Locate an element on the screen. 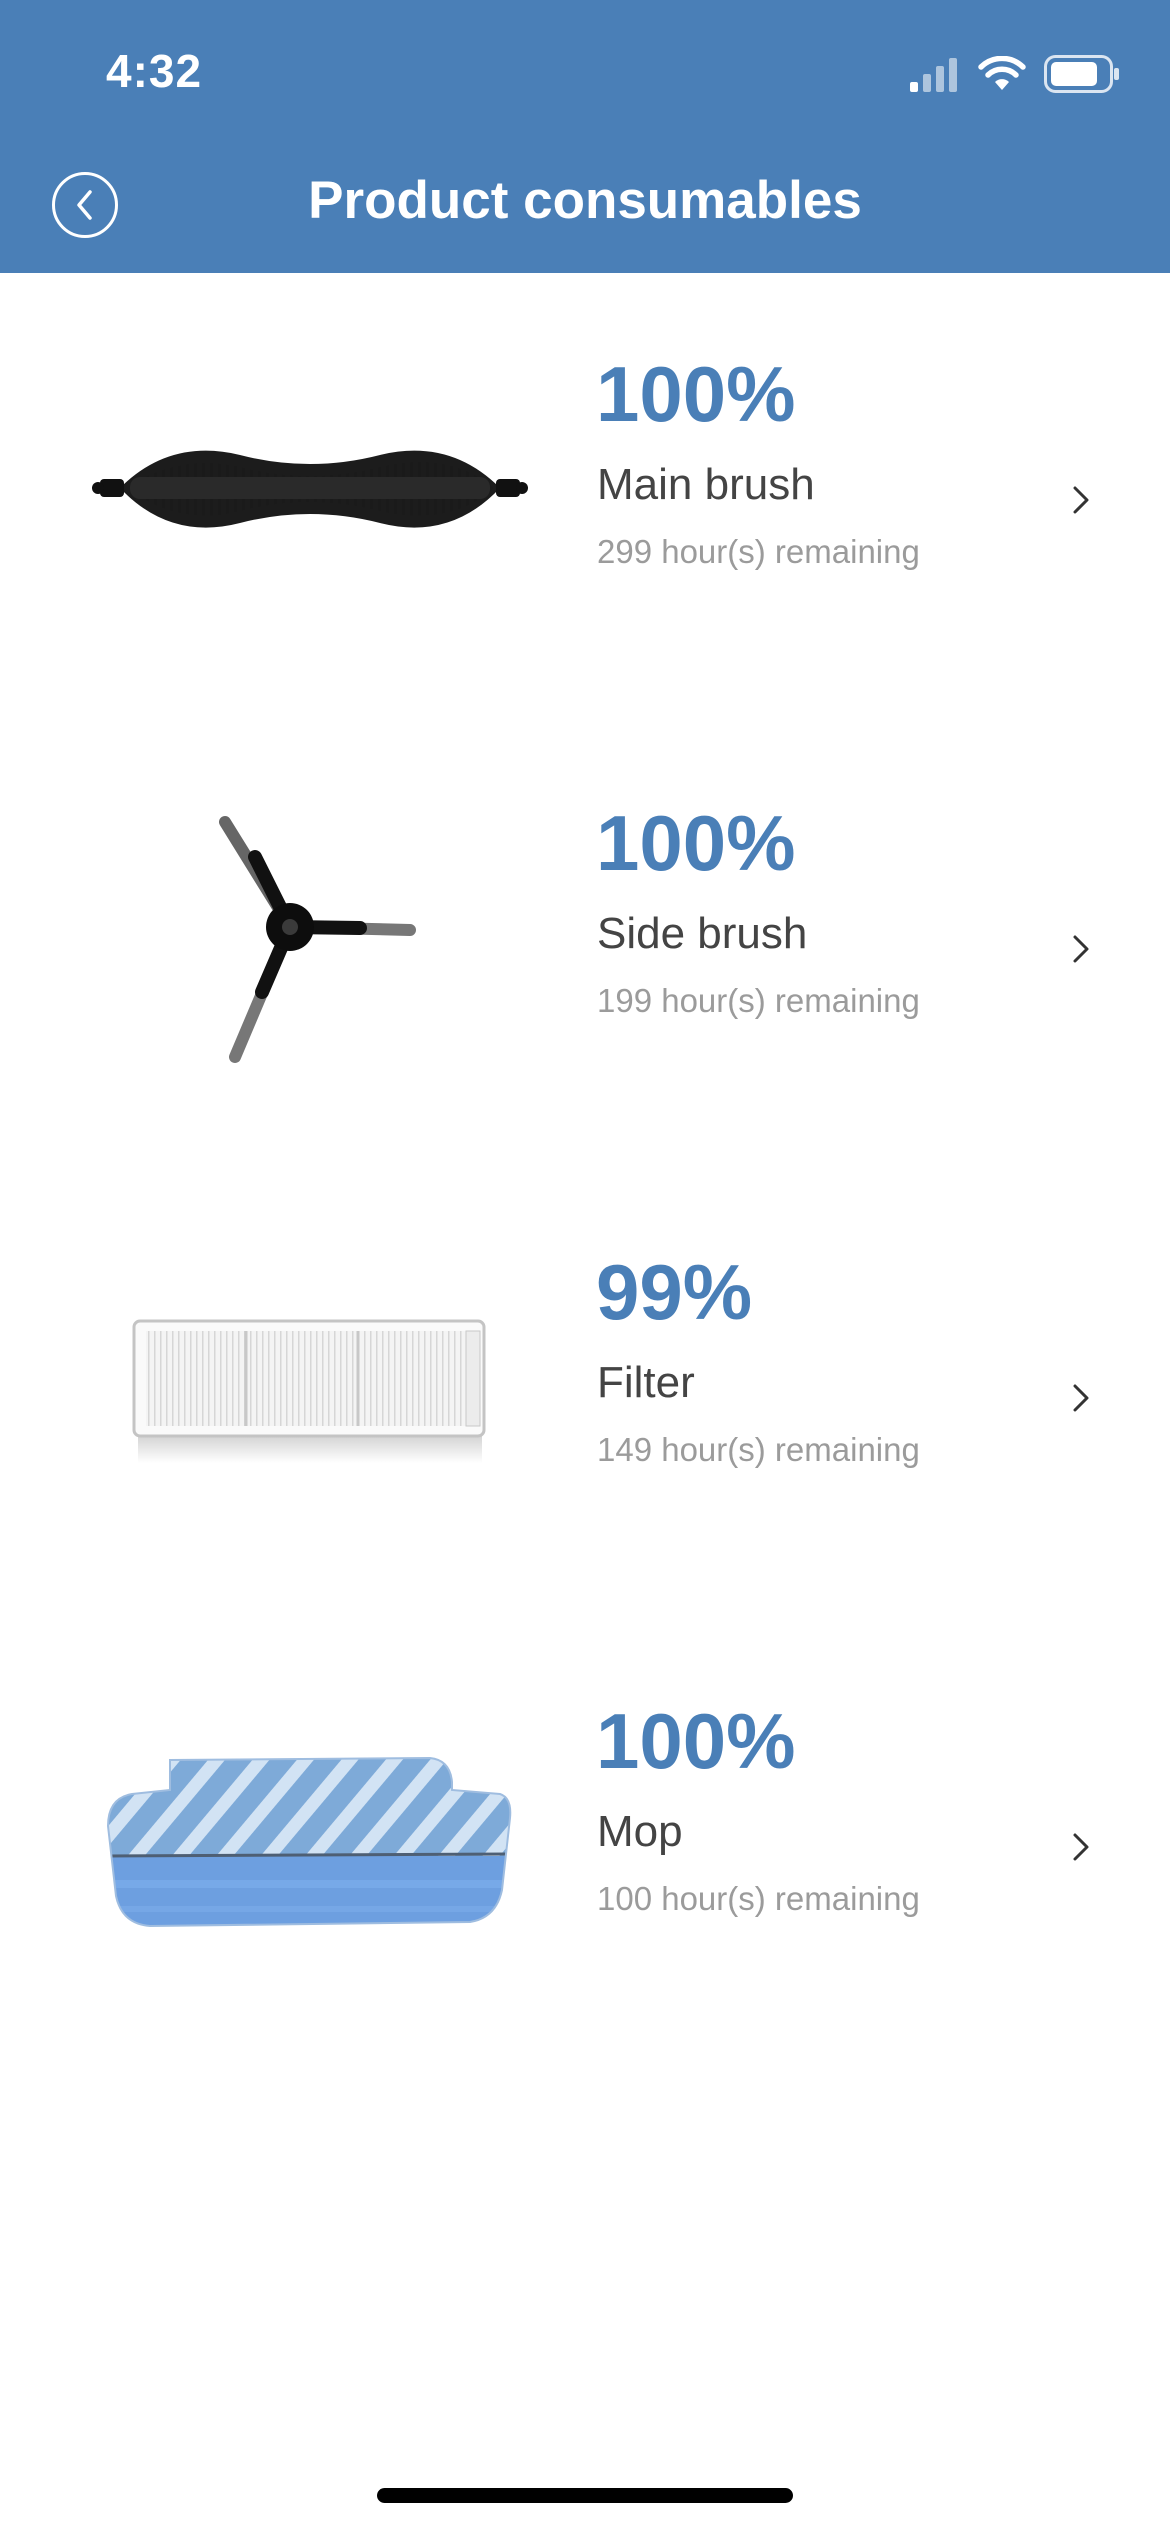 This screenshot has width=1170, height=2532. consumable-name: Mop is located at coordinates (640, 1831).